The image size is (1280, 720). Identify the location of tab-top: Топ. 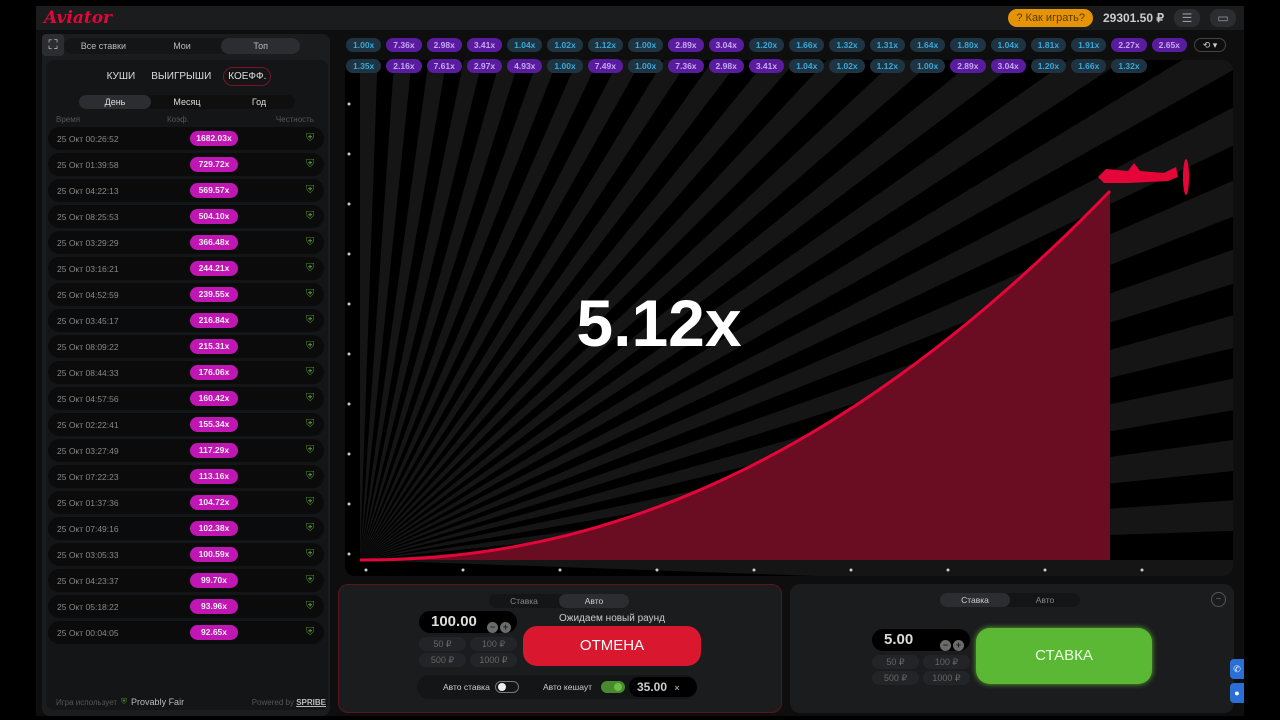
(261, 46).